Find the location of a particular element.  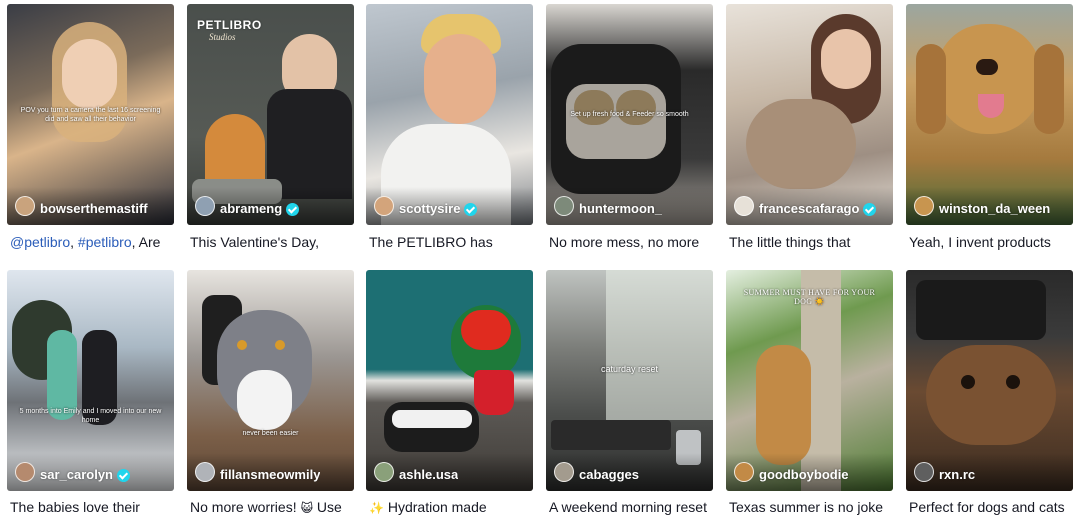

video-thumbnail: francescafarago is located at coordinates (809, 114).